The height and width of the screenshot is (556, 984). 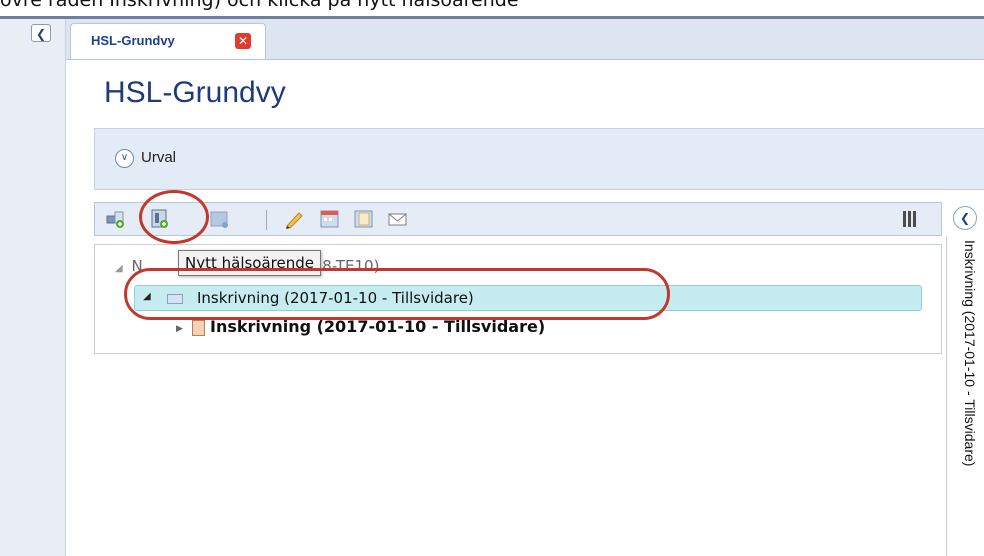 What do you see at coordinates (965, 218) in the screenshot?
I see `chevron-left-icon: ❮` at bounding box center [965, 218].